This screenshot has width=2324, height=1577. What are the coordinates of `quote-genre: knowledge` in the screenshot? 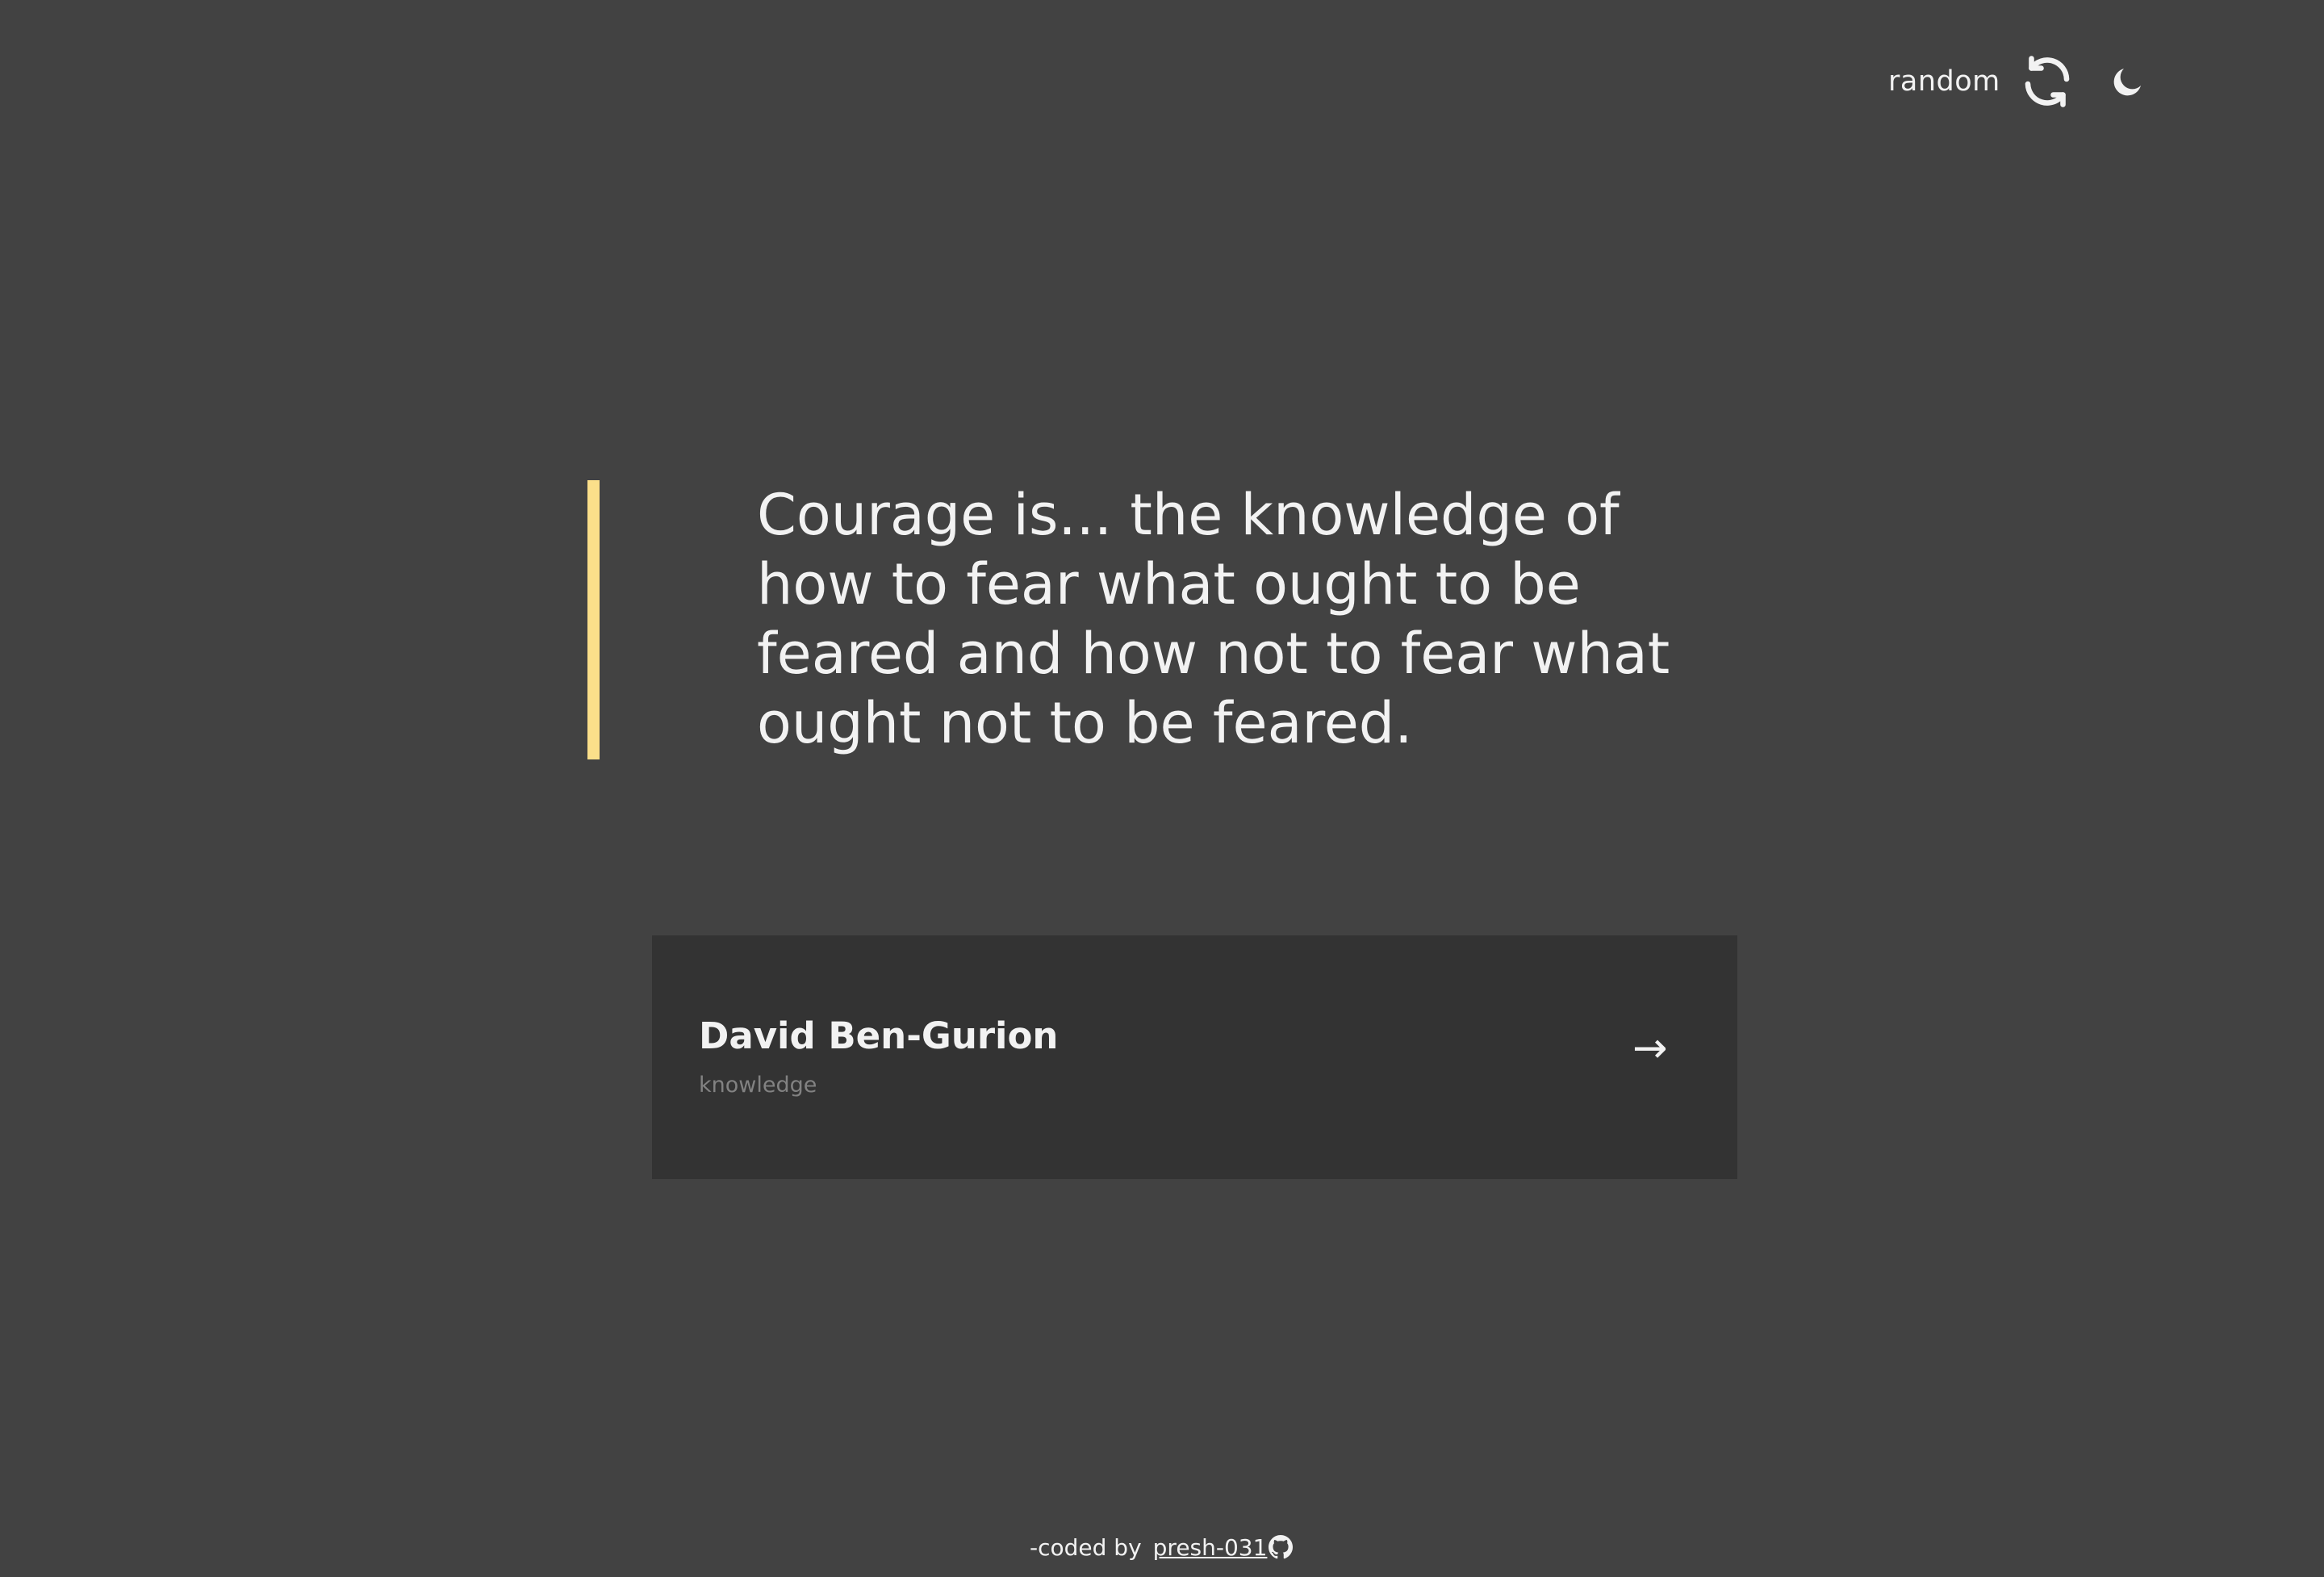 It's located at (758, 1085).